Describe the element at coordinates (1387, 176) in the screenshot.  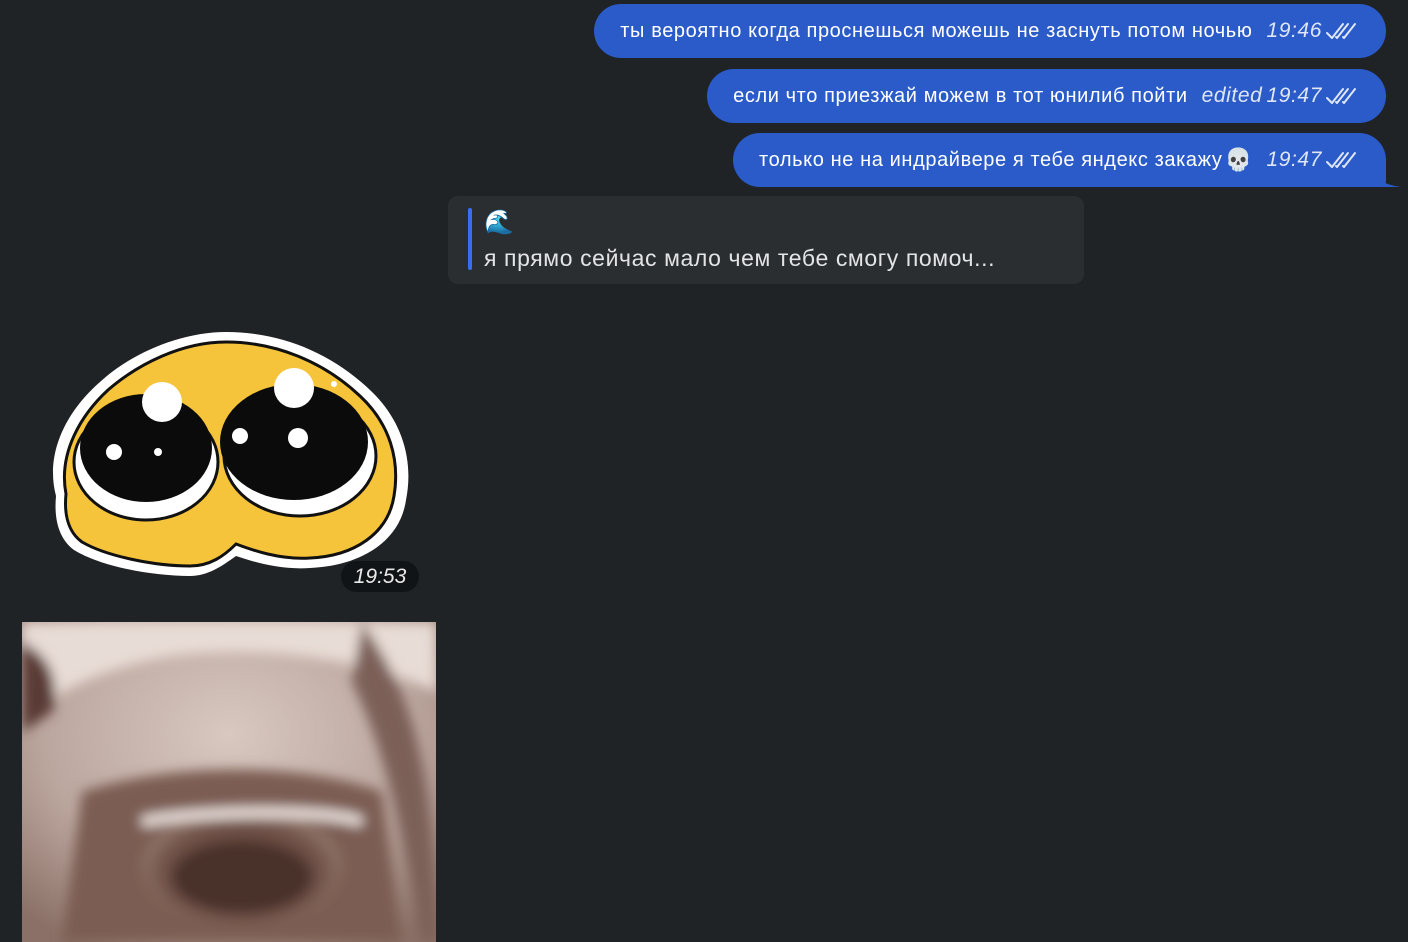
I see `bubble-tail` at that location.